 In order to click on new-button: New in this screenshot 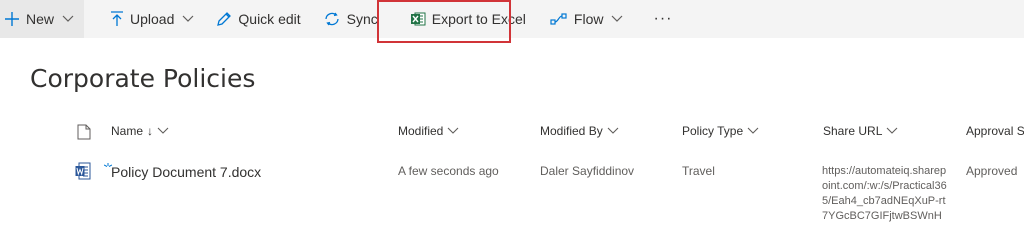, I will do `click(42, 19)`.